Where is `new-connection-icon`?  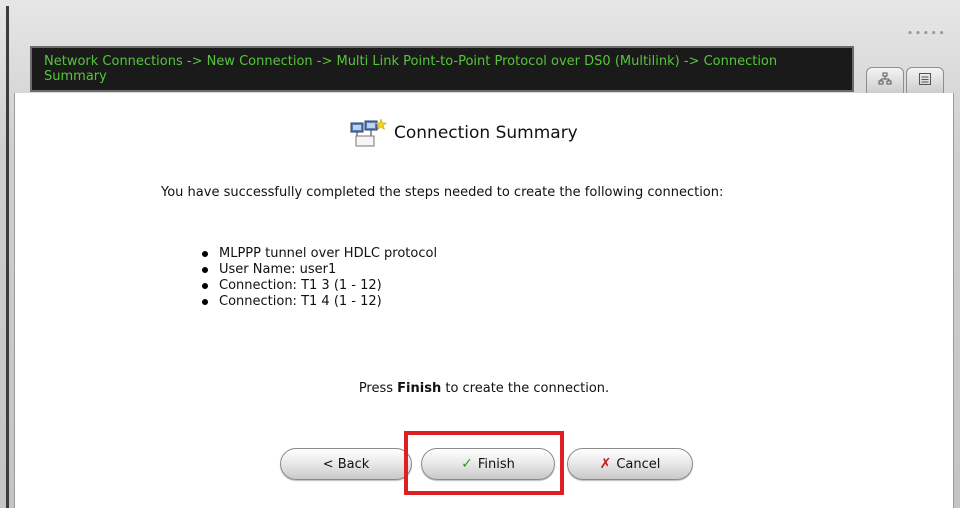 new-connection-icon is located at coordinates (368, 133).